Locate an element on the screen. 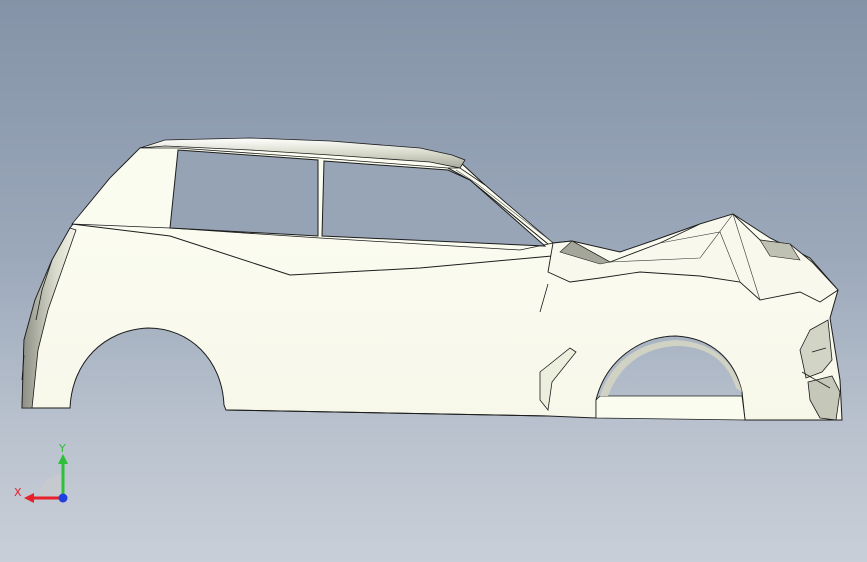 The image size is (867, 562). axis-triad: Y X is located at coordinates (45, 475).